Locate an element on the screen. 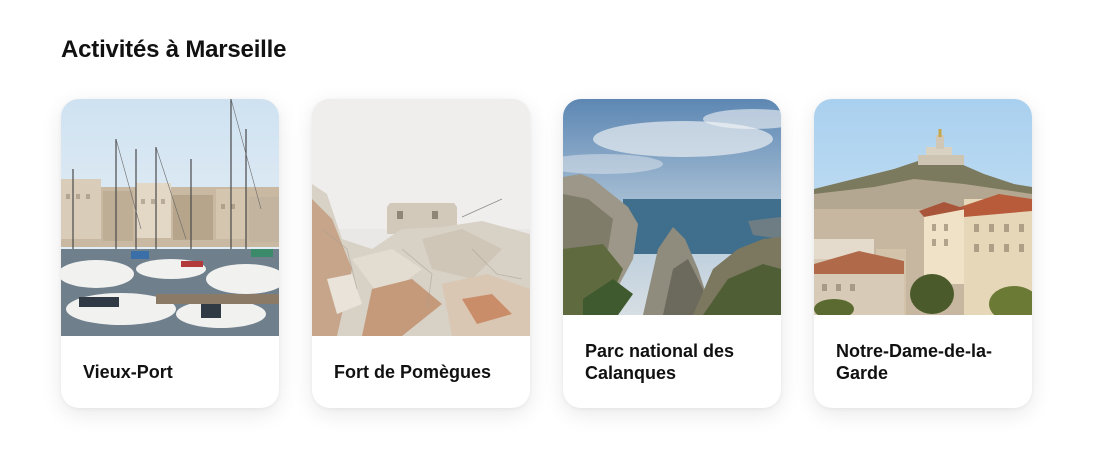 The width and height of the screenshot is (1105, 472). card-title: Notre-Dame-de-la-Garde is located at coordinates (914, 361).